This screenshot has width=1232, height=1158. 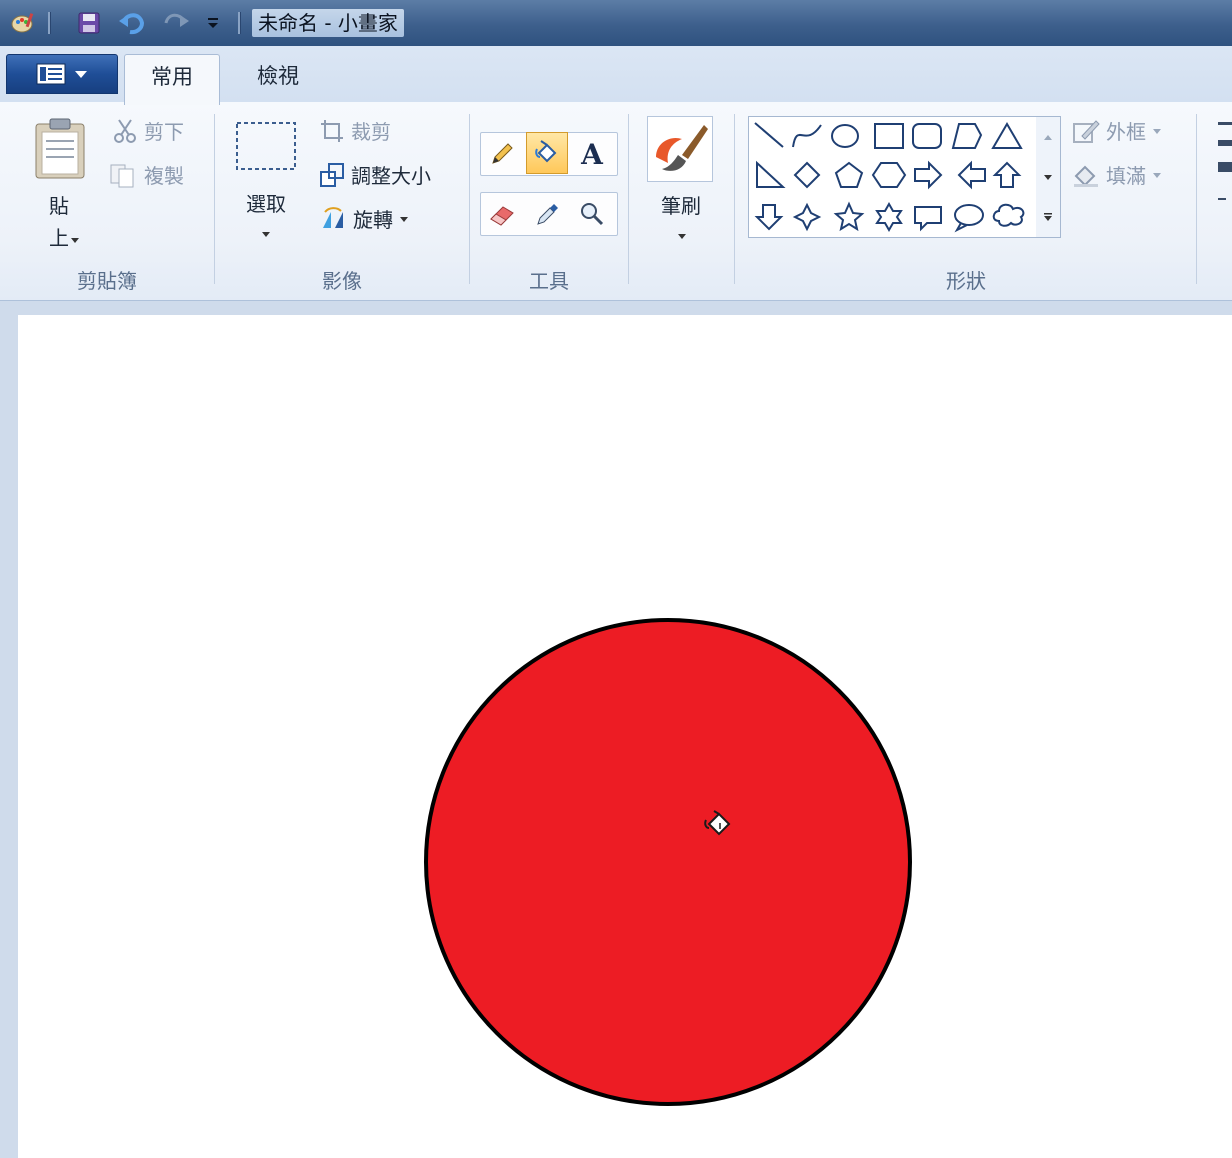 I want to click on four-point-star-shape, so click(x=807, y=217).